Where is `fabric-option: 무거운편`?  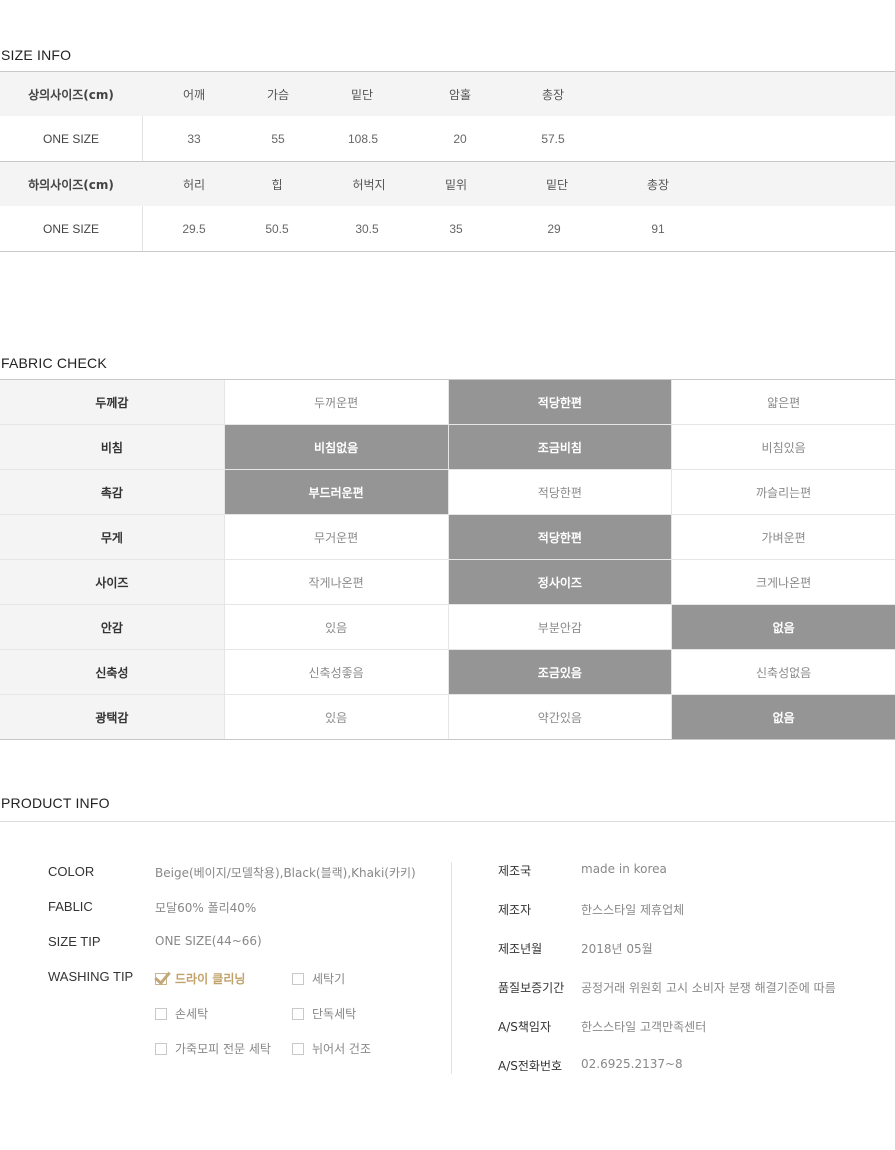 fabric-option: 무거운편 is located at coordinates (335, 537).